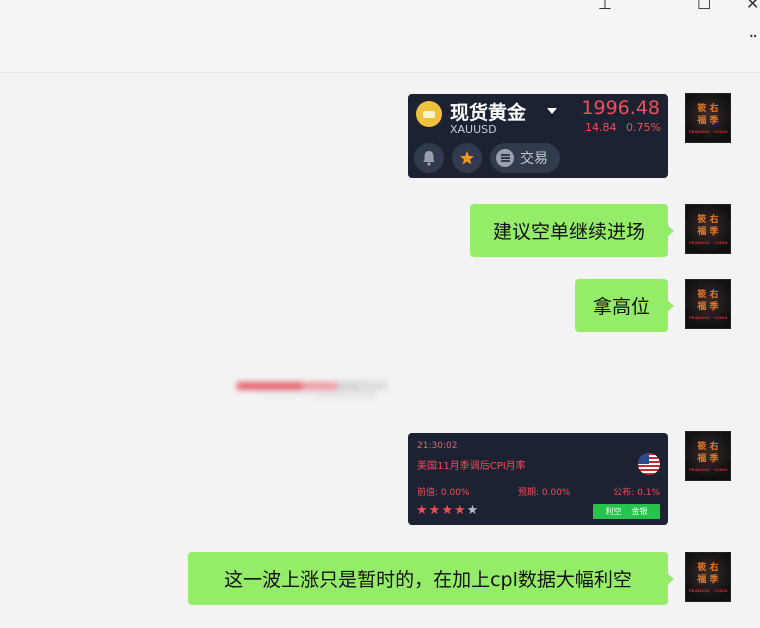  I want to click on quote-actions: 交易, so click(487, 158).